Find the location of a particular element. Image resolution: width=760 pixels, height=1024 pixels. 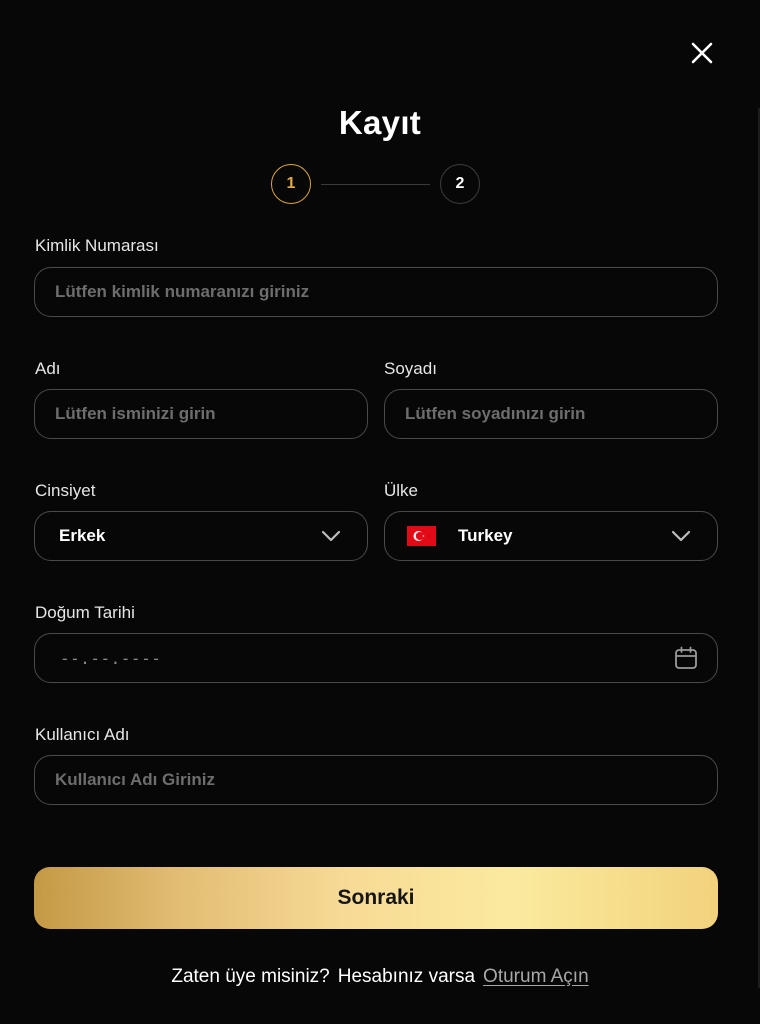

login-question: Zaten üye misiniz? is located at coordinates (250, 976).